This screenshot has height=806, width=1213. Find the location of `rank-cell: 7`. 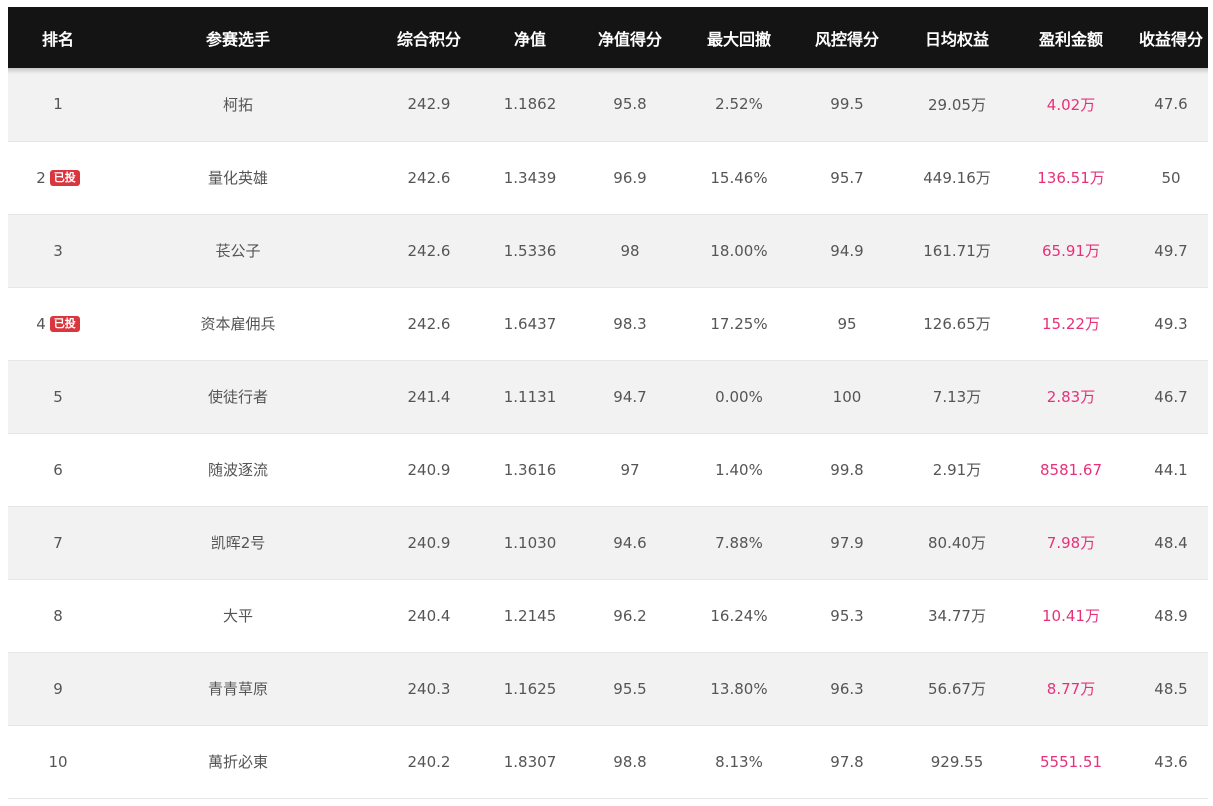

rank-cell: 7 is located at coordinates (58, 543).